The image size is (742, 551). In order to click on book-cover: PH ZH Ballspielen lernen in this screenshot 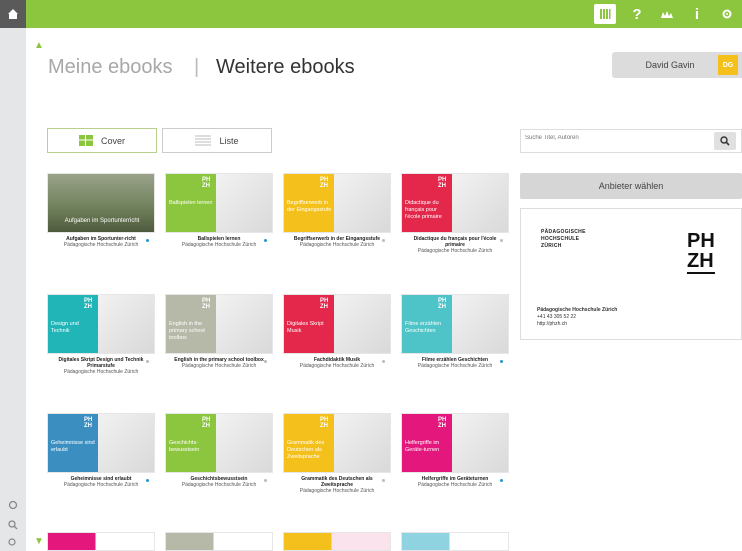, I will do `click(219, 203)`.